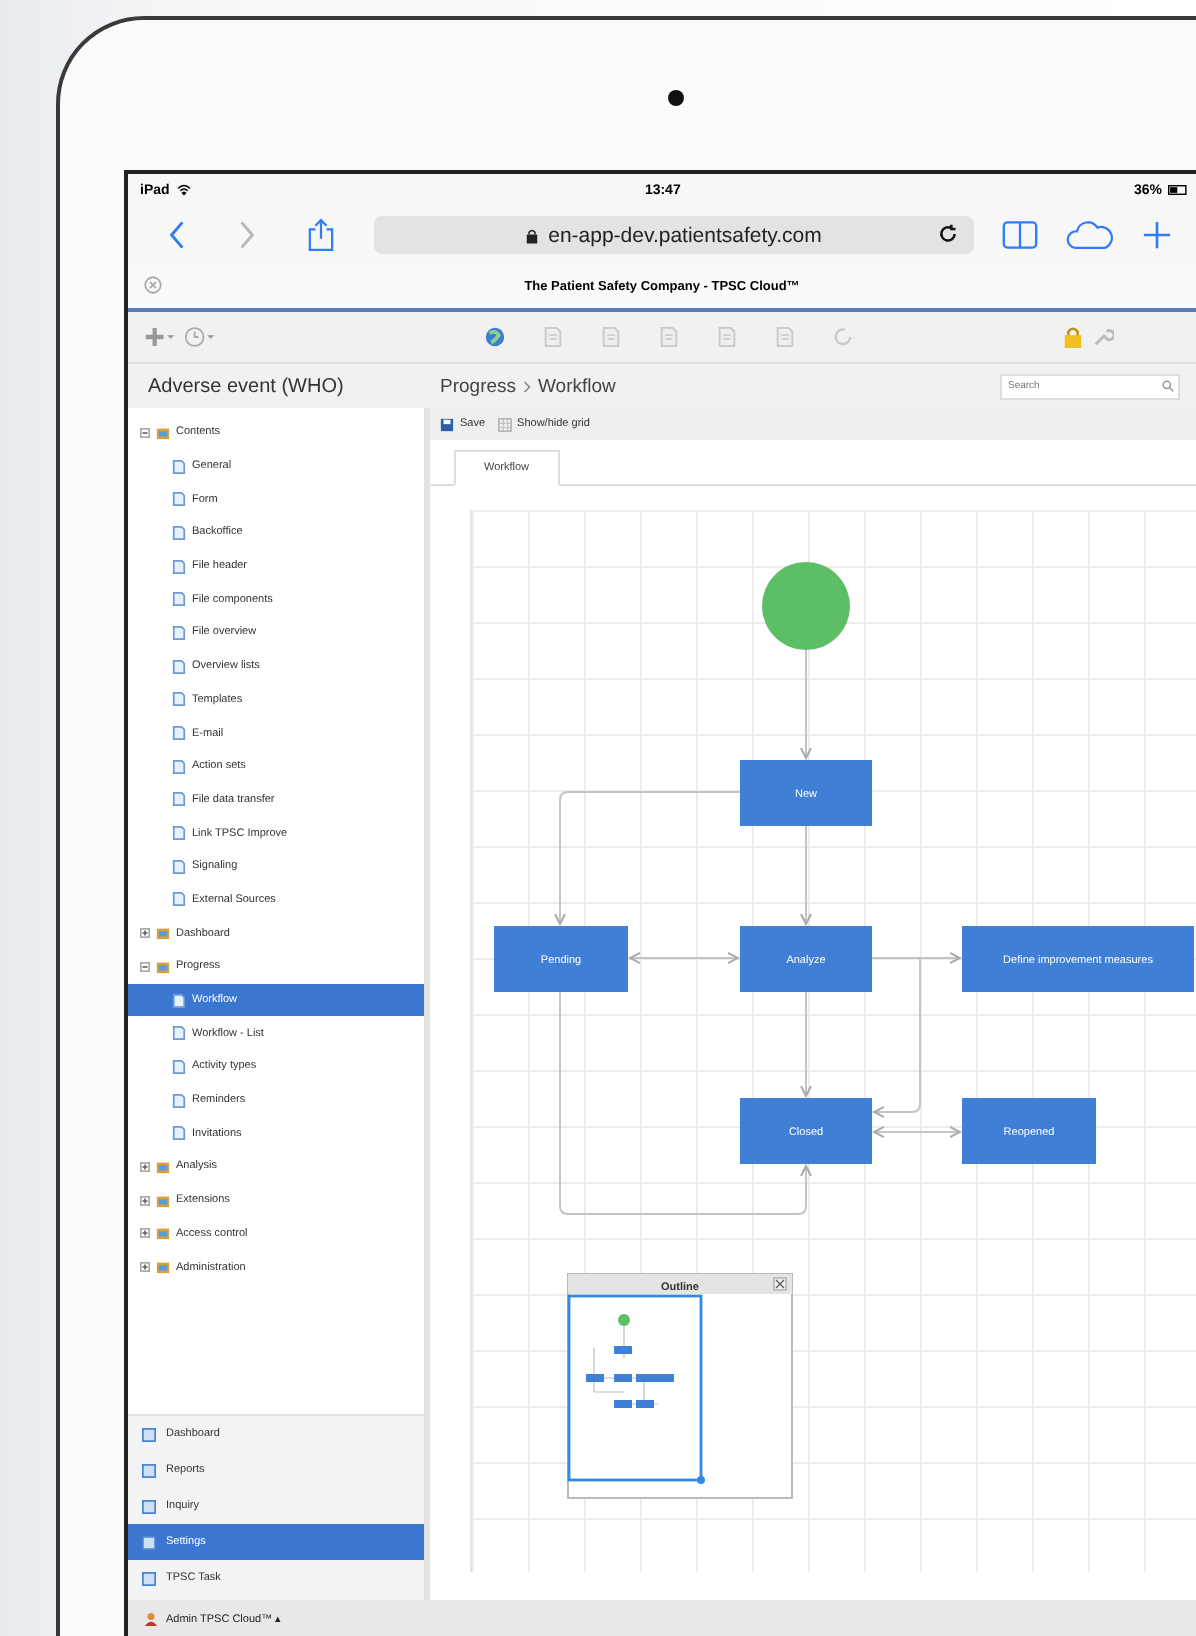 The width and height of the screenshot is (1196, 1636). I want to click on plus-icon, so click(160, 337).